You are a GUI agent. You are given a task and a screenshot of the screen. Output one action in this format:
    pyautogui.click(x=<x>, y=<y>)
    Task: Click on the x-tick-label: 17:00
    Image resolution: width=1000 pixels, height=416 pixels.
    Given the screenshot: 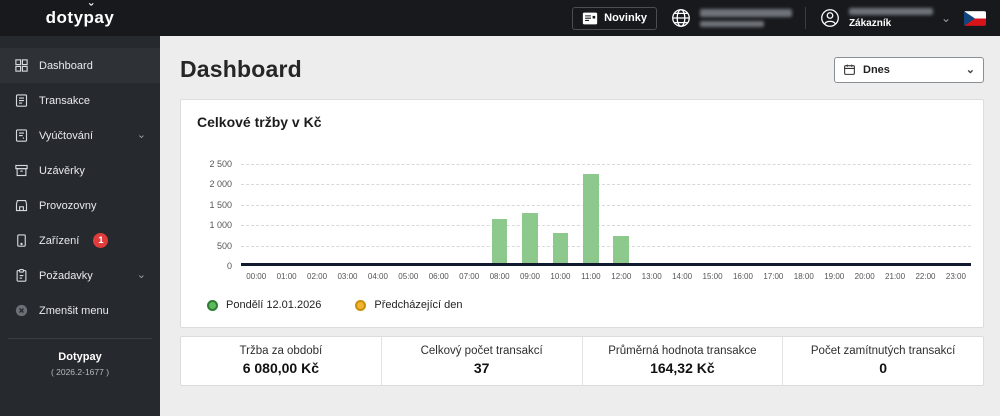 What is the action you would take?
    pyautogui.click(x=773, y=276)
    